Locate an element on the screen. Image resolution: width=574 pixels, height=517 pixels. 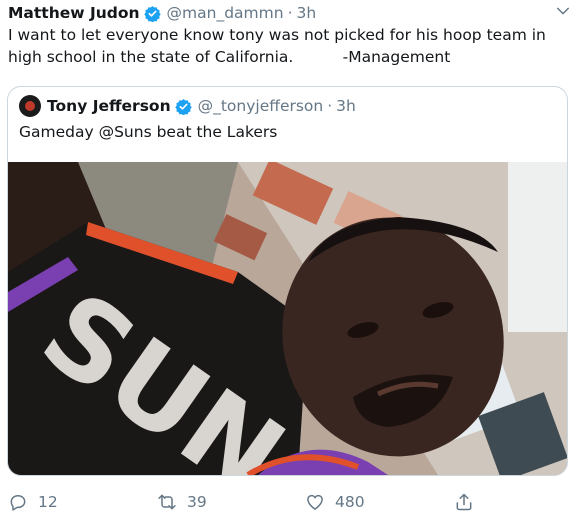
retweet-icon is located at coordinates (167, 502).